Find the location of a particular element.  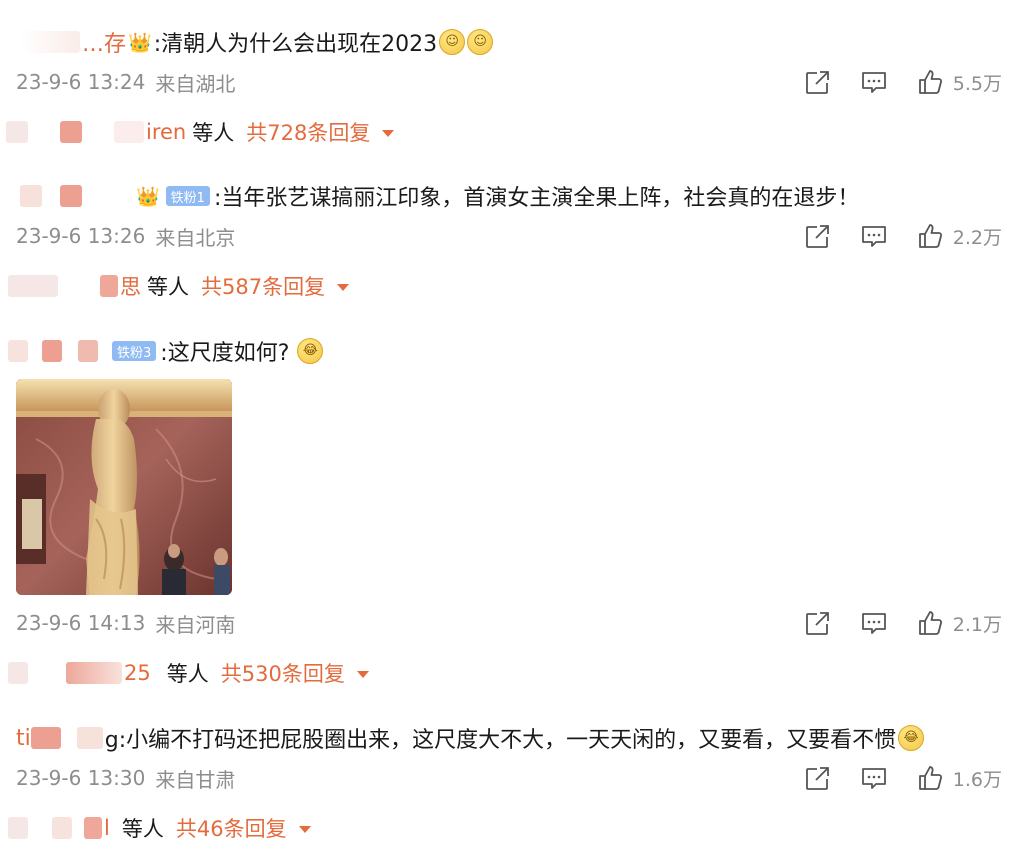

comment-text-line: …存 👑 :清朝人为什么会出现在2023 ☺ ☺ is located at coordinates (257, 42).